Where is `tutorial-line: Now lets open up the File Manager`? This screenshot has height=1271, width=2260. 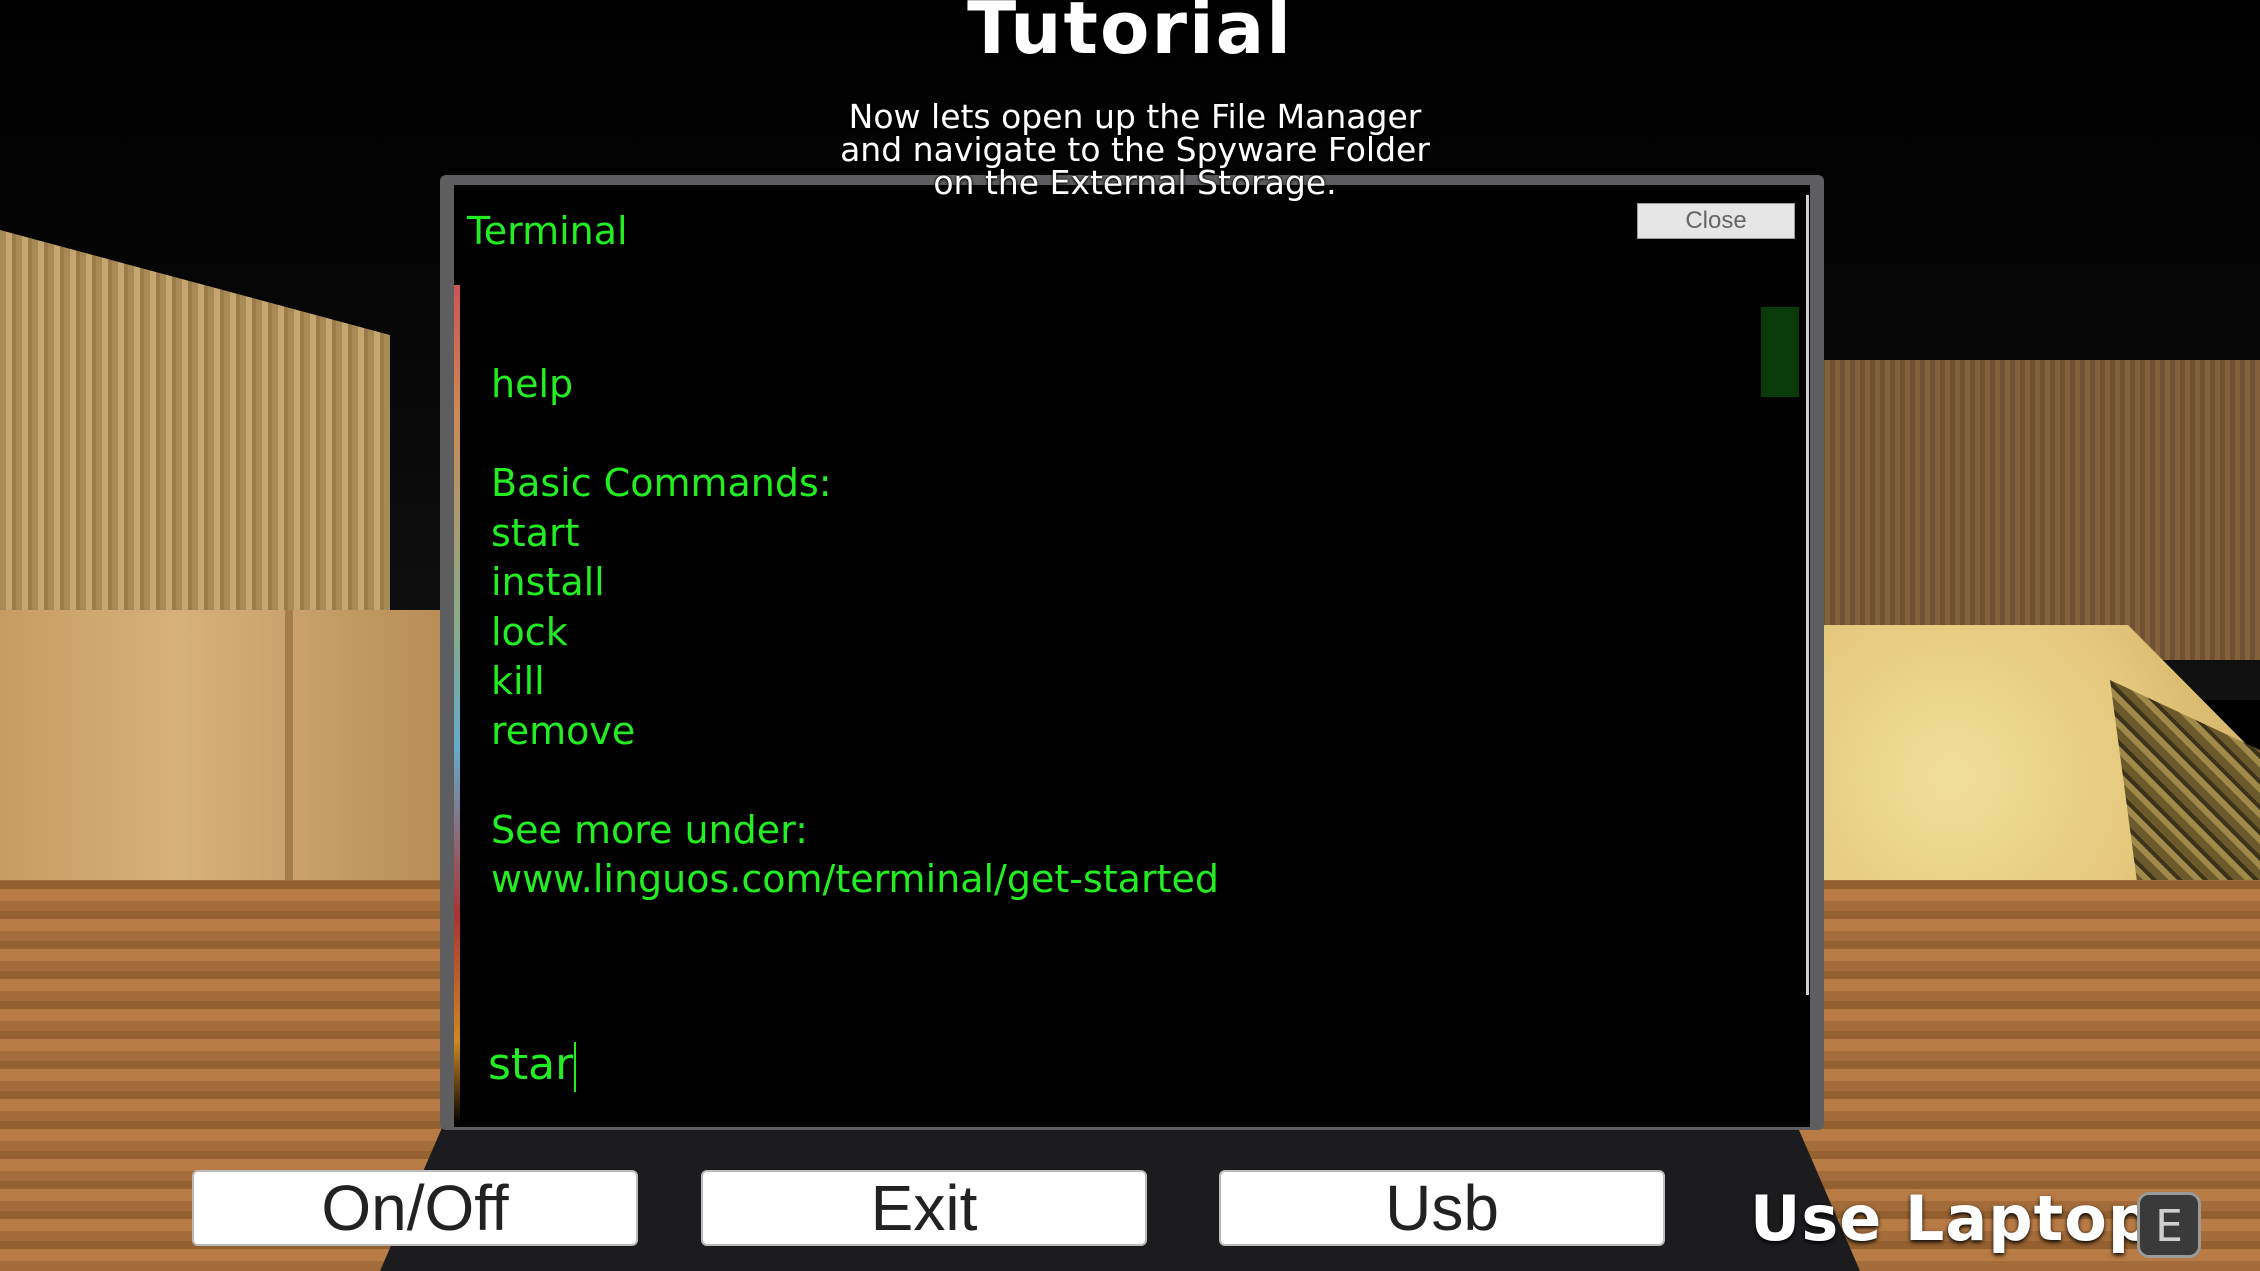
tutorial-line: Now lets open up the File Manager is located at coordinates (1135, 116).